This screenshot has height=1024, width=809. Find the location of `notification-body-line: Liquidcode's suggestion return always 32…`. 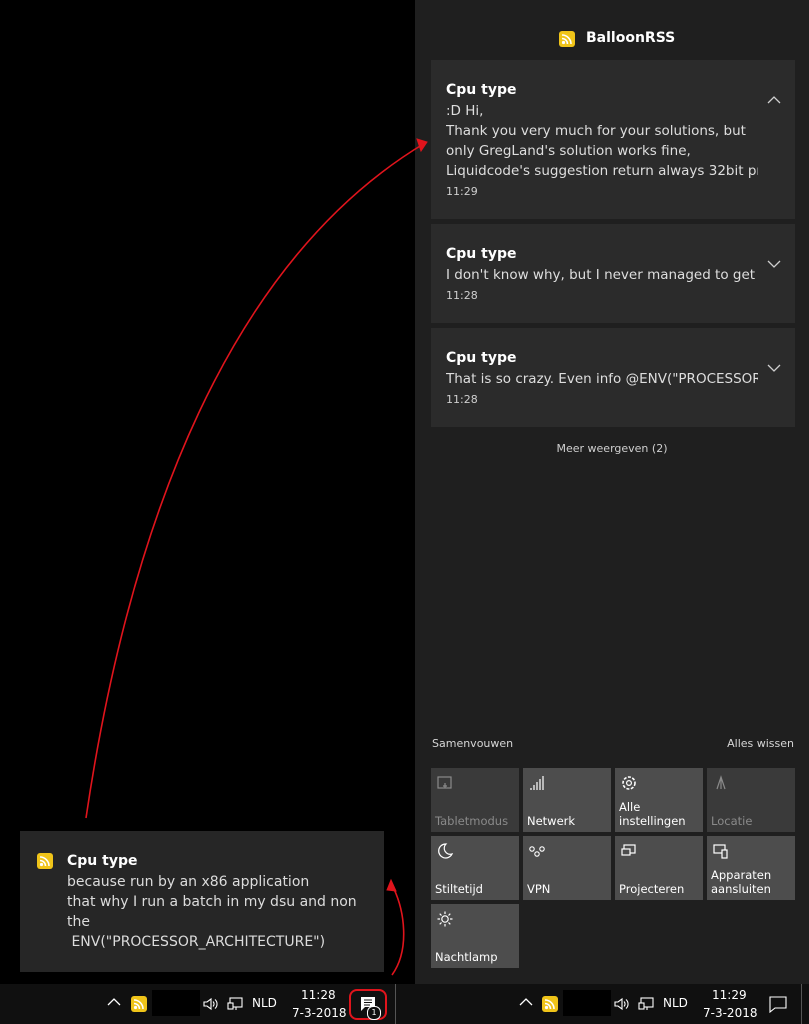

notification-body-line: Liquidcode's suggestion return always 32… is located at coordinates (602, 171).